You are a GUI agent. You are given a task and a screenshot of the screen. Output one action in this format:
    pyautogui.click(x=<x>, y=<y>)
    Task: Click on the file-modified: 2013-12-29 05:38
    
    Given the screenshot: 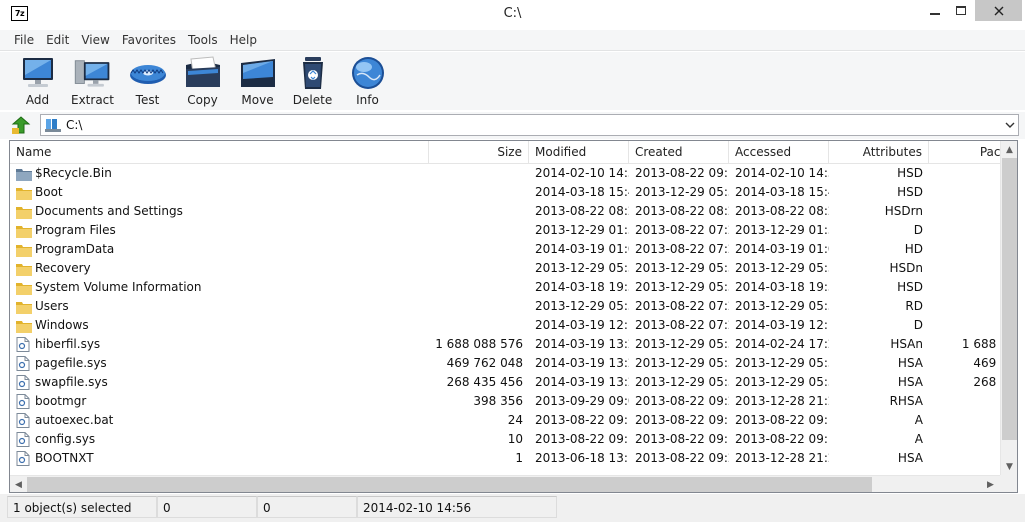 What is the action you would take?
    pyautogui.click(x=582, y=268)
    